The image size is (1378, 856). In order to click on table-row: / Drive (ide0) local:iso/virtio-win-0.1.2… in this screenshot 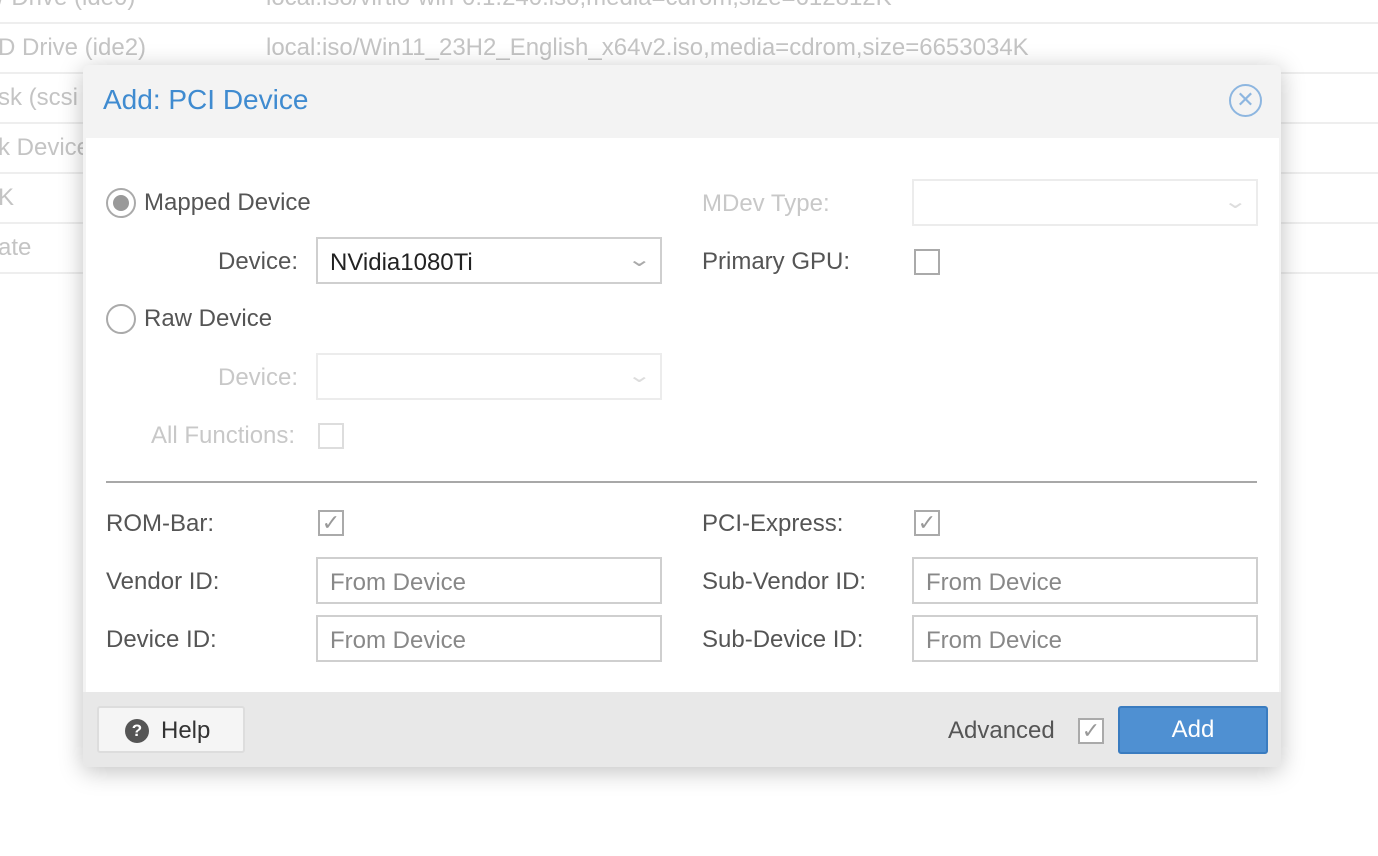, I will do `click(689, 12)`.